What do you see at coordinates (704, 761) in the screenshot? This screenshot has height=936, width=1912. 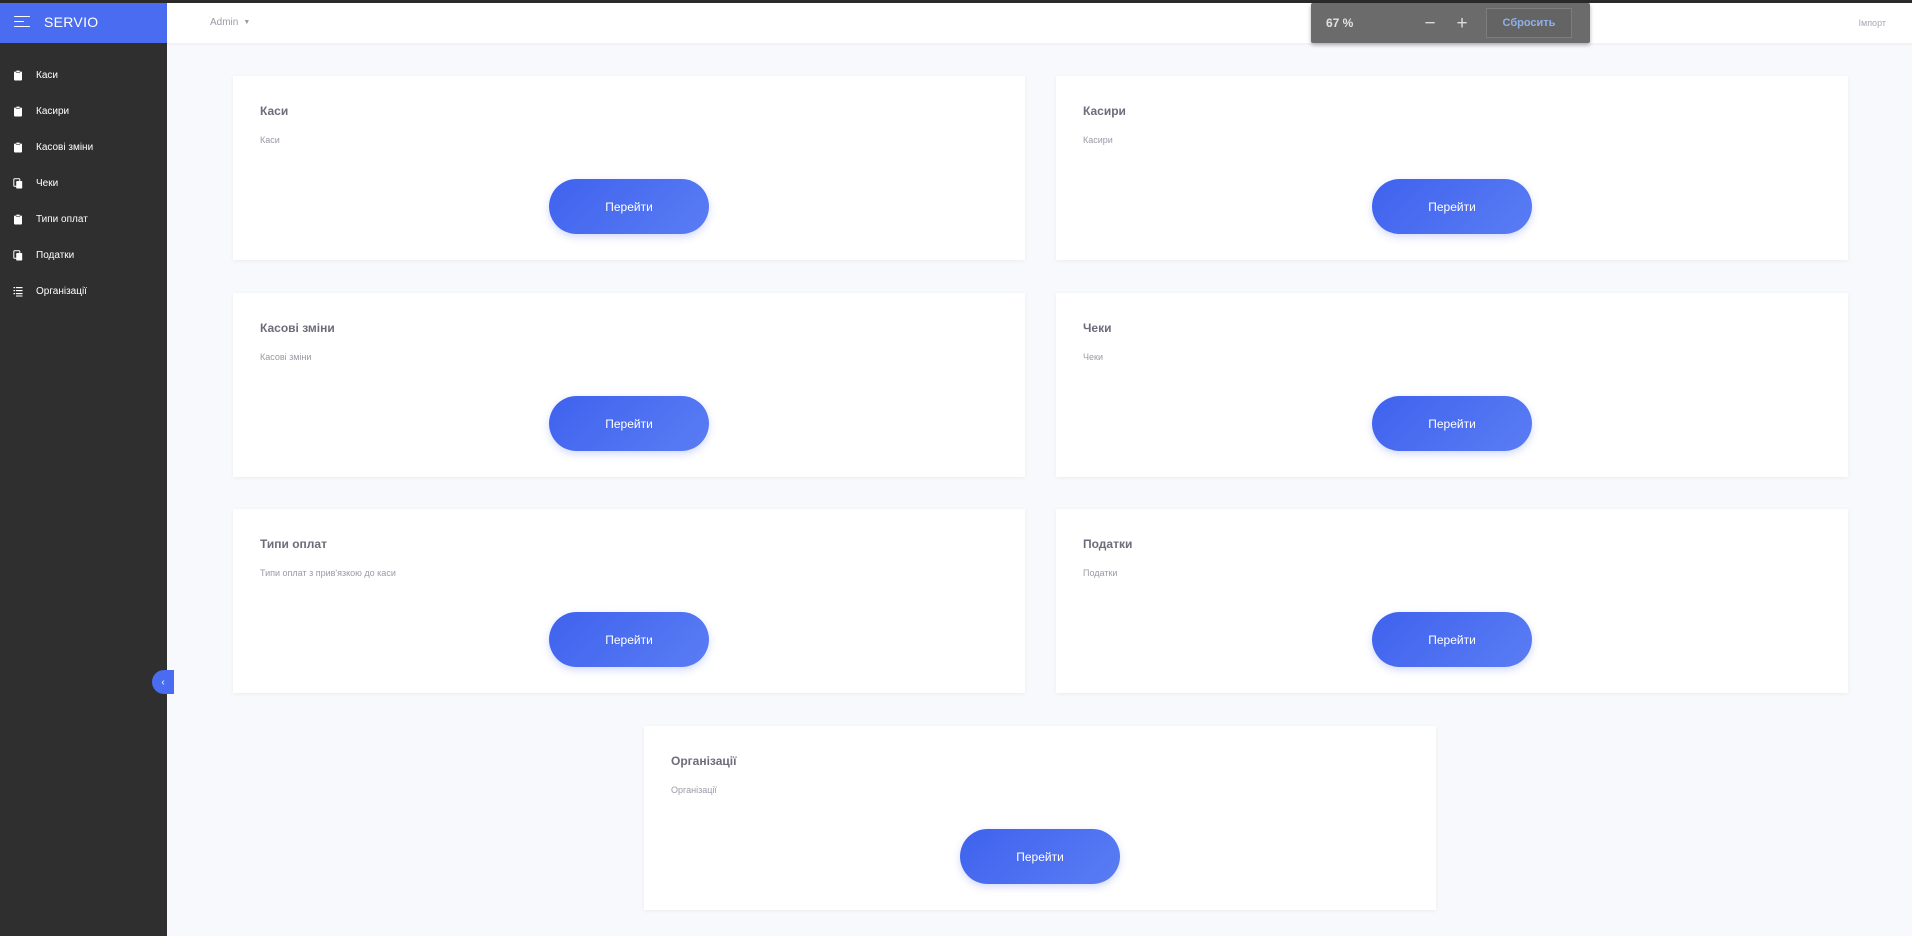 I see `card-title: Організації` at bounding box center [704, 761].